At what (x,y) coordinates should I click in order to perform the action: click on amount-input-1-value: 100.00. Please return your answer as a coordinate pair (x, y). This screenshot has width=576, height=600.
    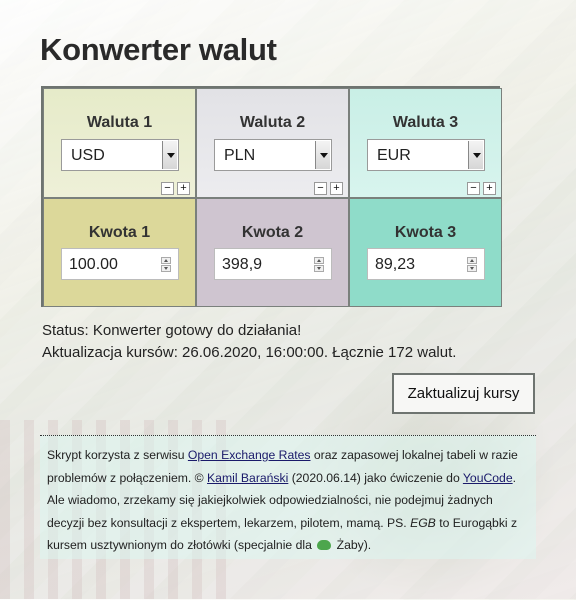
    Looking at the image, I should click on (93, 264).